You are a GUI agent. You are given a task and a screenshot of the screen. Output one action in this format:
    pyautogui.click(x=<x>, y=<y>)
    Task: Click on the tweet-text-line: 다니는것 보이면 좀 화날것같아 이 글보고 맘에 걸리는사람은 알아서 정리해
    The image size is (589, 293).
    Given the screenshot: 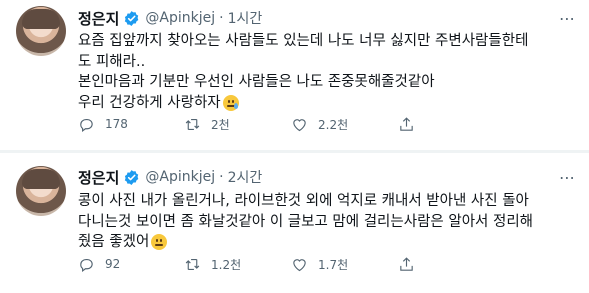 What is the action you would take?
    pyautogui.click(x=306, y=221)
    